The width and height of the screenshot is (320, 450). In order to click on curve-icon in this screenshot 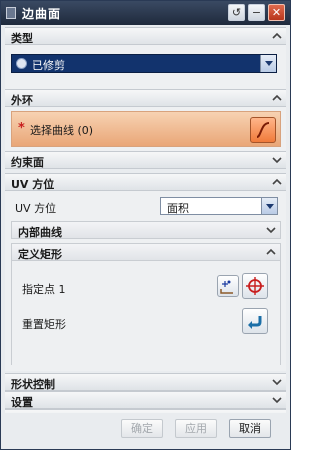, I will do `click(263, 130)`.